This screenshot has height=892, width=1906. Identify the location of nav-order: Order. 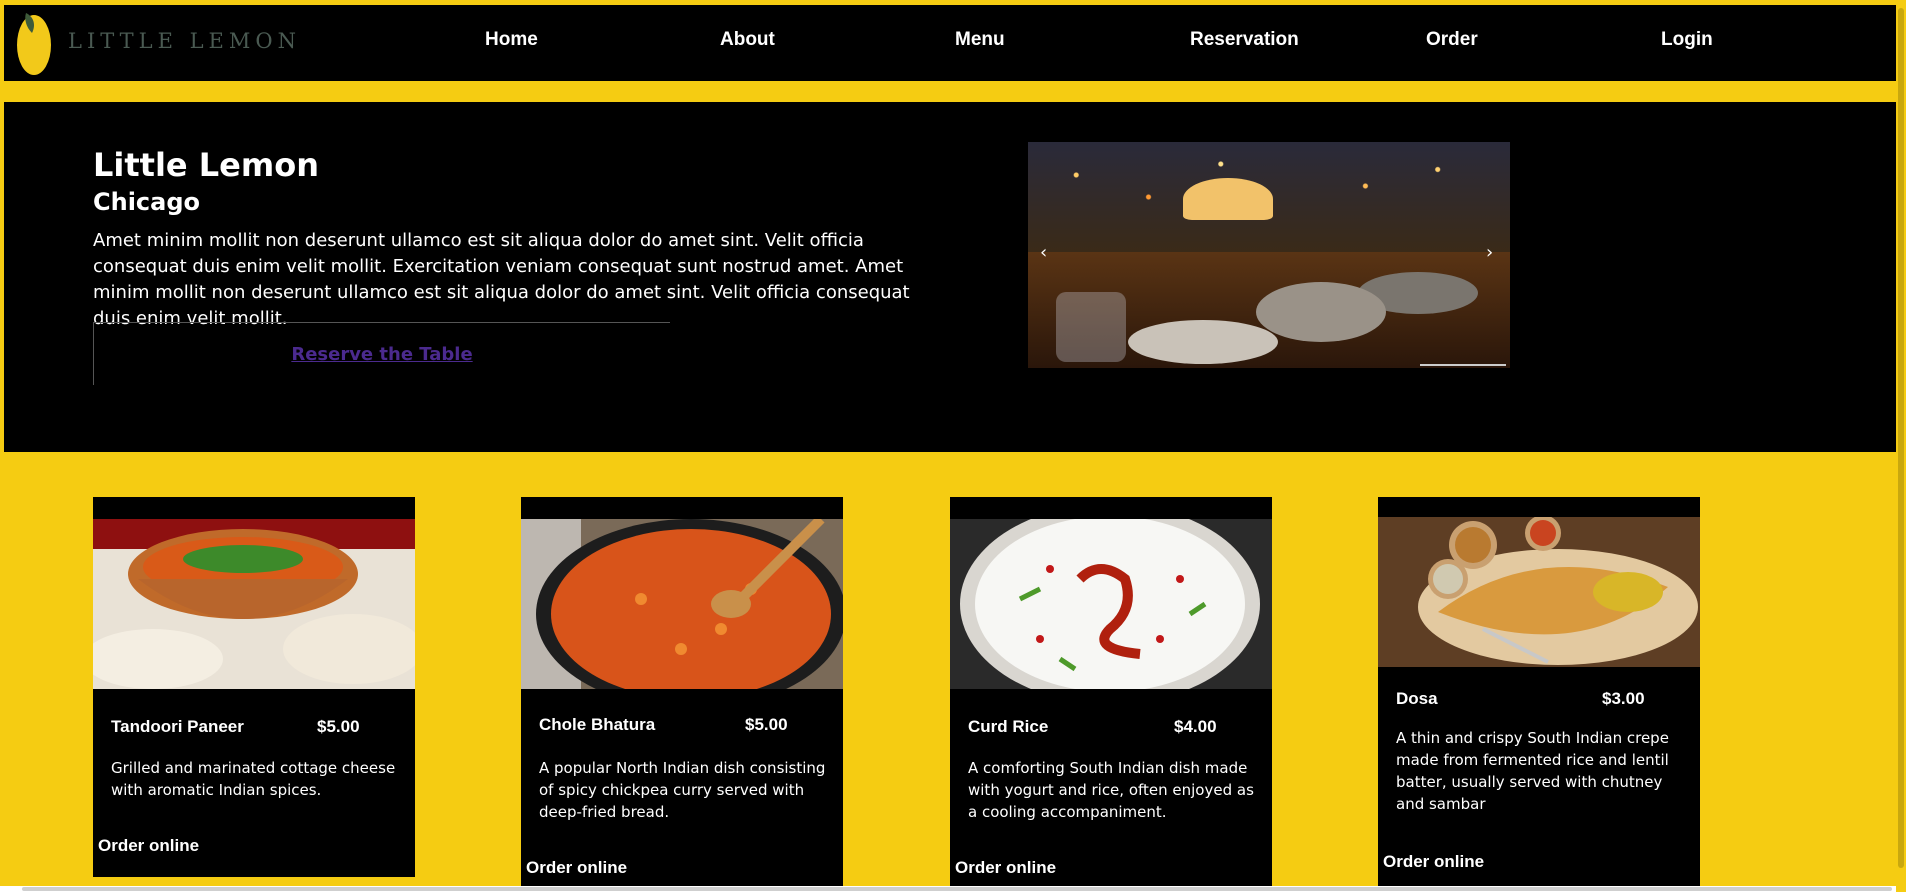
(1452, 40).